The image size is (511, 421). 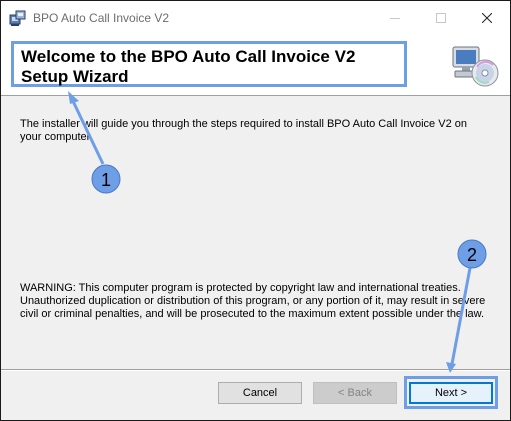 I want to click on minimize-icon, so click(x=395, y=18).